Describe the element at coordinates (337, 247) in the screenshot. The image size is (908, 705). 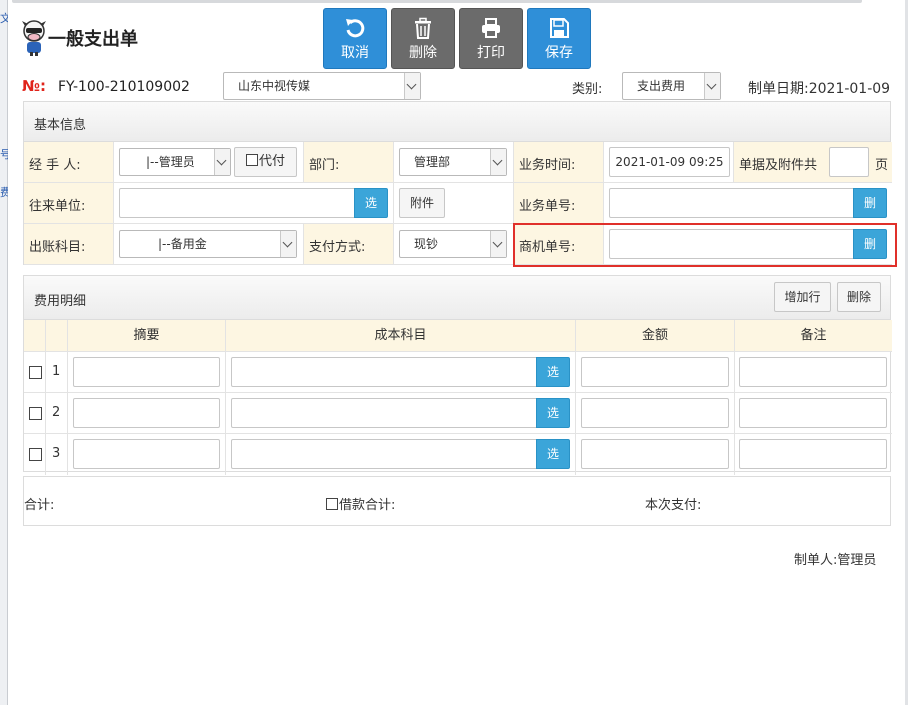
I see `pay-method-label: 支付方式:` at that location.